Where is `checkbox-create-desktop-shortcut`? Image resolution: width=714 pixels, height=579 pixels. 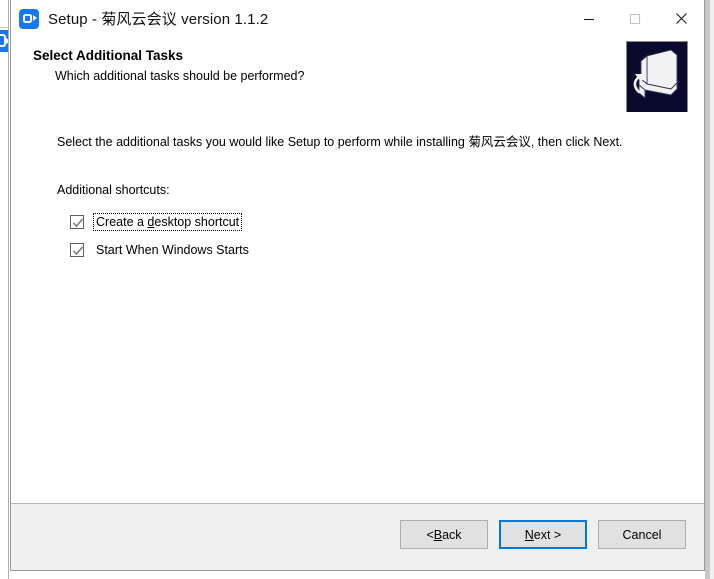 checkbox-create-desktop-shortcut is located at coordinates (77, 222).